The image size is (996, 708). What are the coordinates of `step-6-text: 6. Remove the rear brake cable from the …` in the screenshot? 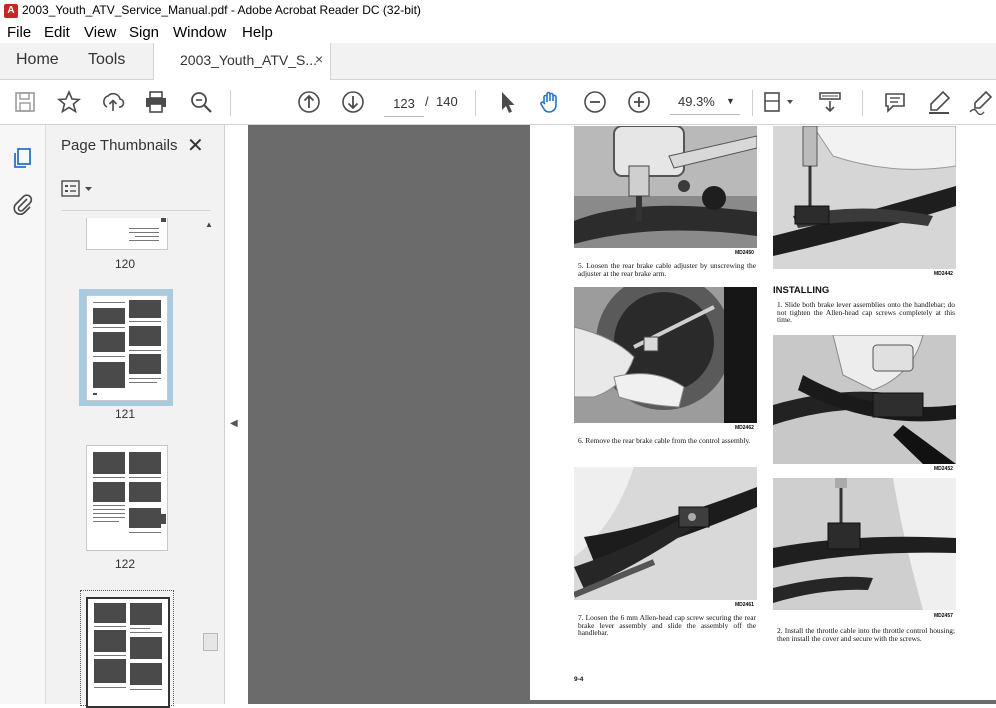 It's located at (664, 440).